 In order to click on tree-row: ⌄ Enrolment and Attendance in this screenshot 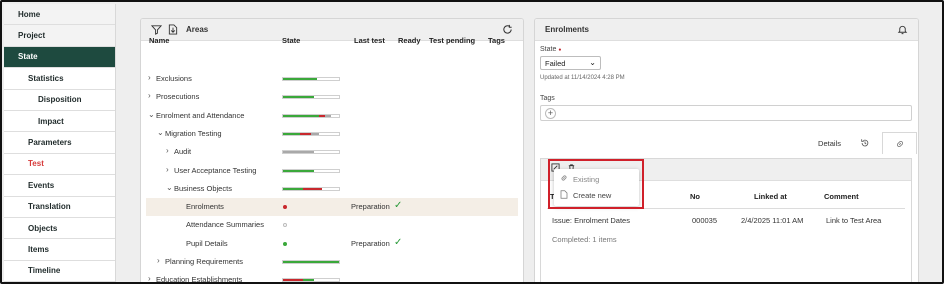, I will do `click(330, 116)`.